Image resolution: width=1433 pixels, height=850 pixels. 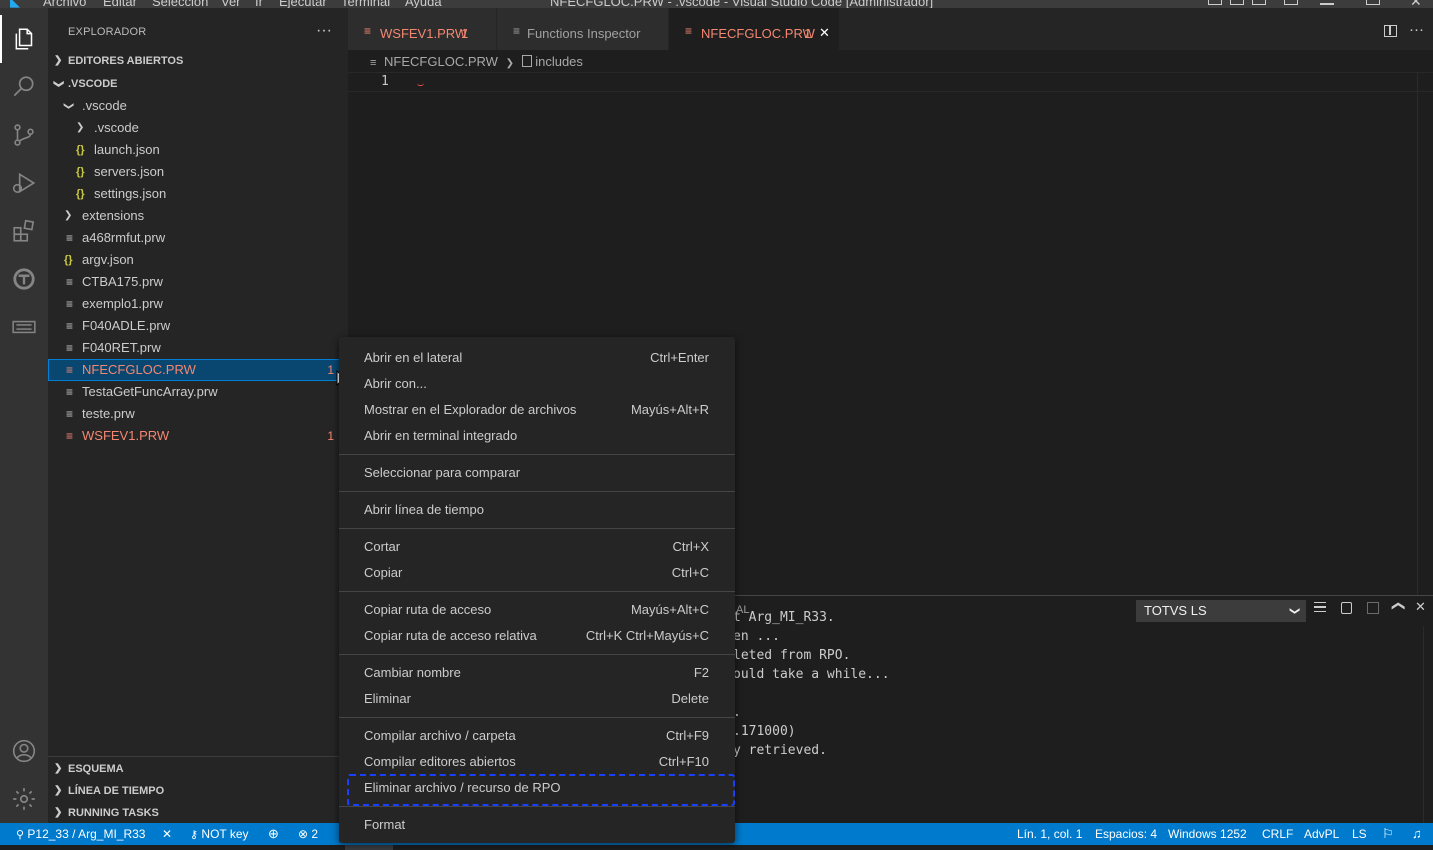 I want to click on context-menu-item: Abrir en terminal integrado, so click(x=537, y=436).